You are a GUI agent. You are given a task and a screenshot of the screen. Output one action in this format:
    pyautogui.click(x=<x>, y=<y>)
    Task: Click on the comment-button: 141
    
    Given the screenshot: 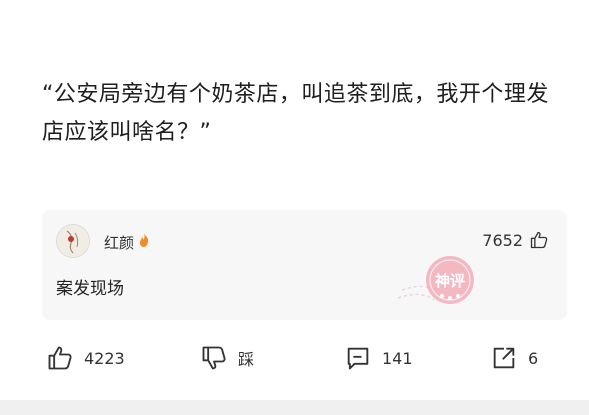 What is the action you would take?
    pyautogui.click(x=378, y=358)
    